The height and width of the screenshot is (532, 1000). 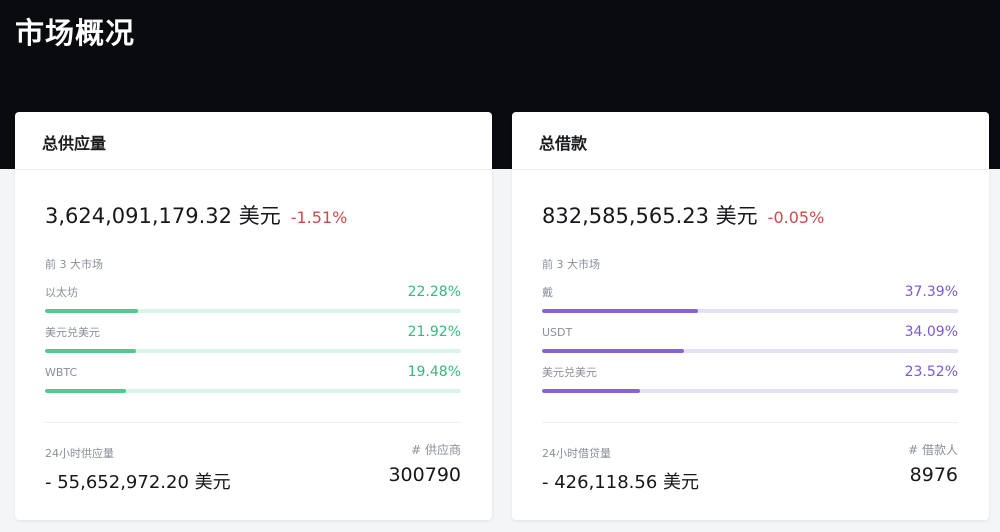 I want to click on card-title: 总供应量, so click(x=253, y=141).